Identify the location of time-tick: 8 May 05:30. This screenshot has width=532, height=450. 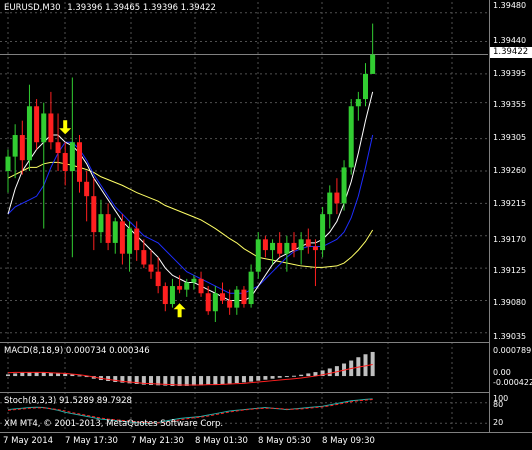
(284, 441).